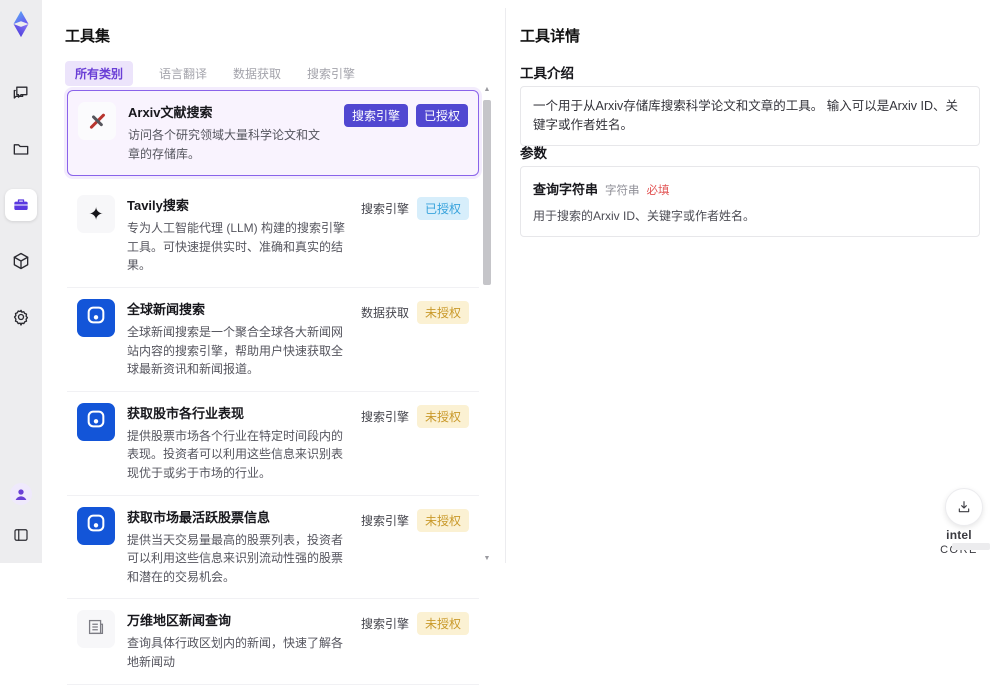 The width and height of the screenshot is (1000, 685). I want to click on tool-description: 查询具体行政区划内的新闻，快速了解各地新闻动, so click(235, 652).